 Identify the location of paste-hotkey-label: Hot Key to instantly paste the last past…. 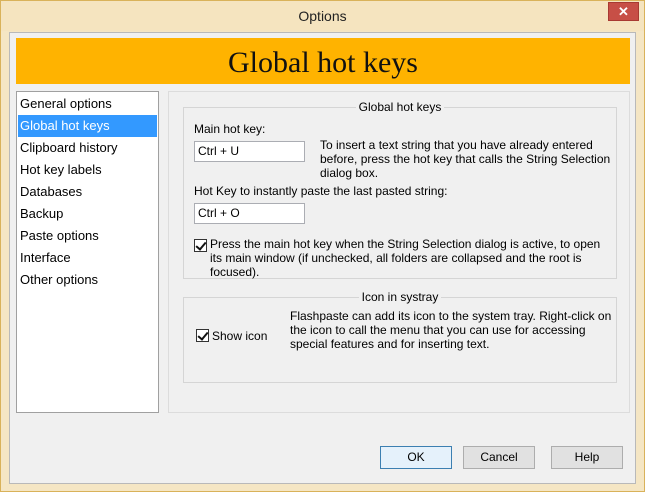
(321, 191).